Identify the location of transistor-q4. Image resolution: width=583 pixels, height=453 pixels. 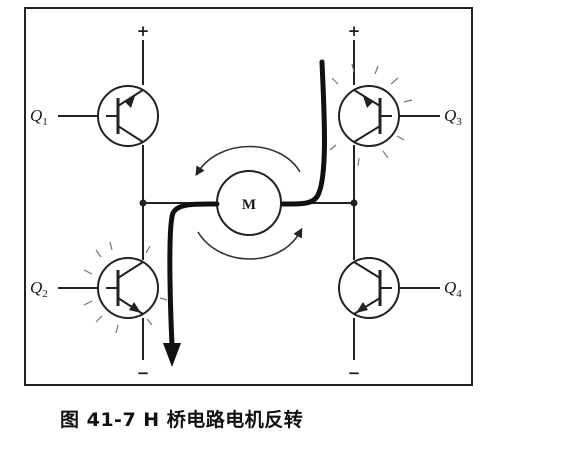
(369, 288).